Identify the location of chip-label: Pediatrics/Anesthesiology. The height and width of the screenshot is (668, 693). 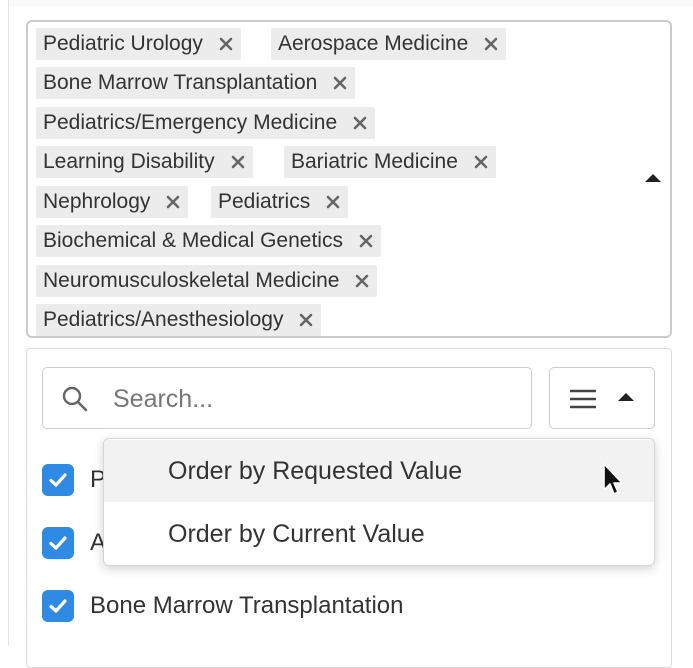
(163, 319).